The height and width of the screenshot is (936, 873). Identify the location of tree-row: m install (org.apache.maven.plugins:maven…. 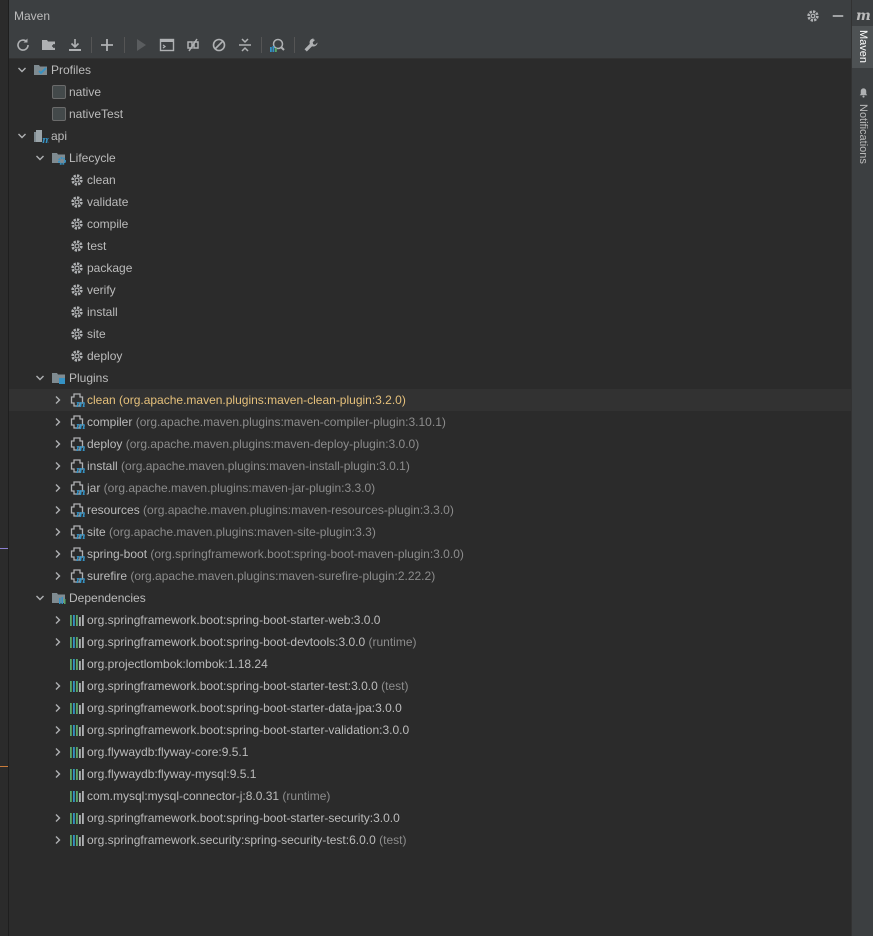
(430, 466).